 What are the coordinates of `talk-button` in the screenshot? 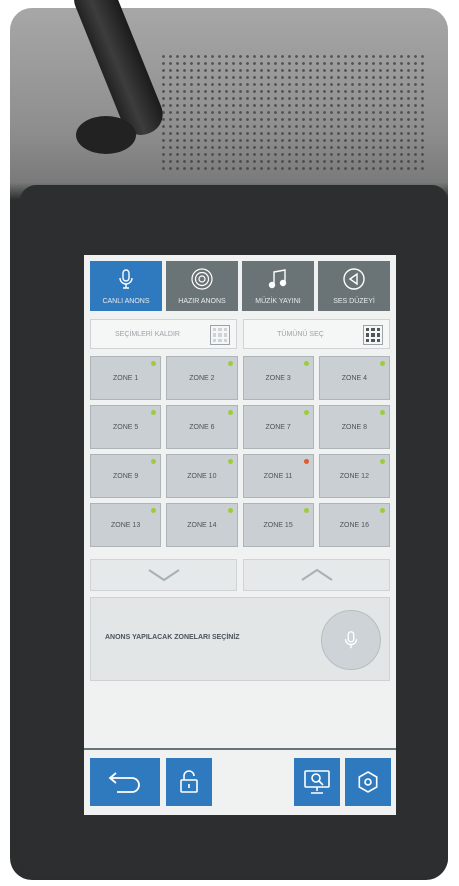 It's located at (351, 640).